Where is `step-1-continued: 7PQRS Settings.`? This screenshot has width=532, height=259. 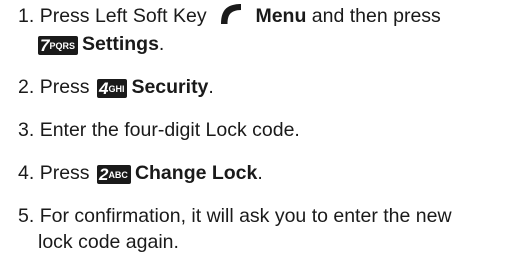 step-1-continued: 7PQRS Settings. is located at coordinates (101, 44).